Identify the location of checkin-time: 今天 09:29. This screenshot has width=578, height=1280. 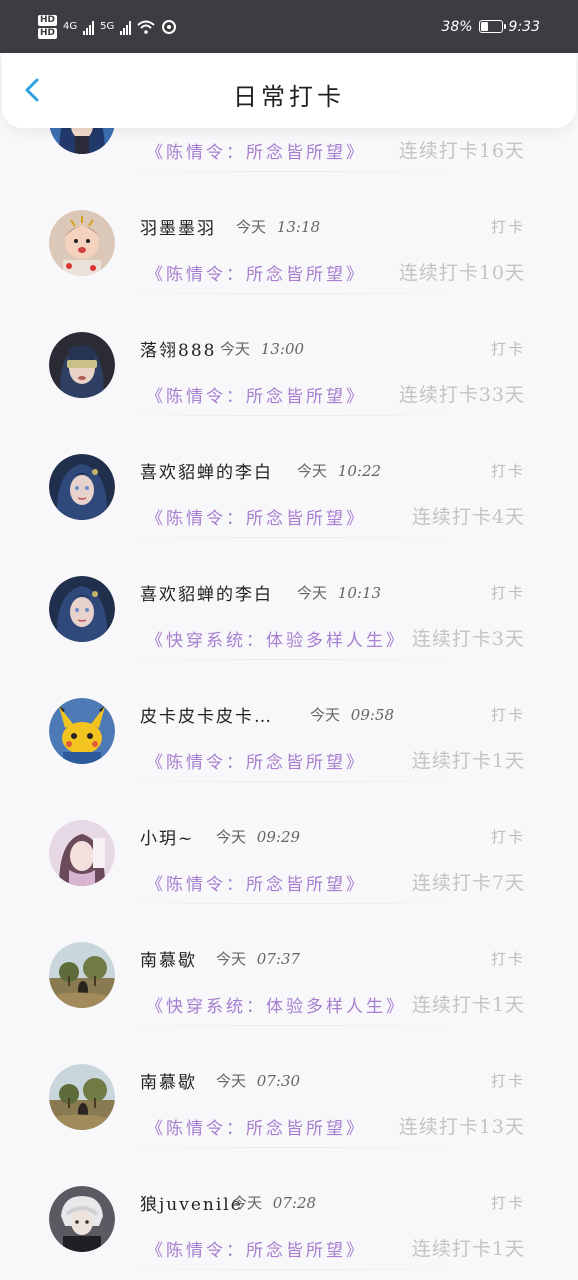
(258, 836).